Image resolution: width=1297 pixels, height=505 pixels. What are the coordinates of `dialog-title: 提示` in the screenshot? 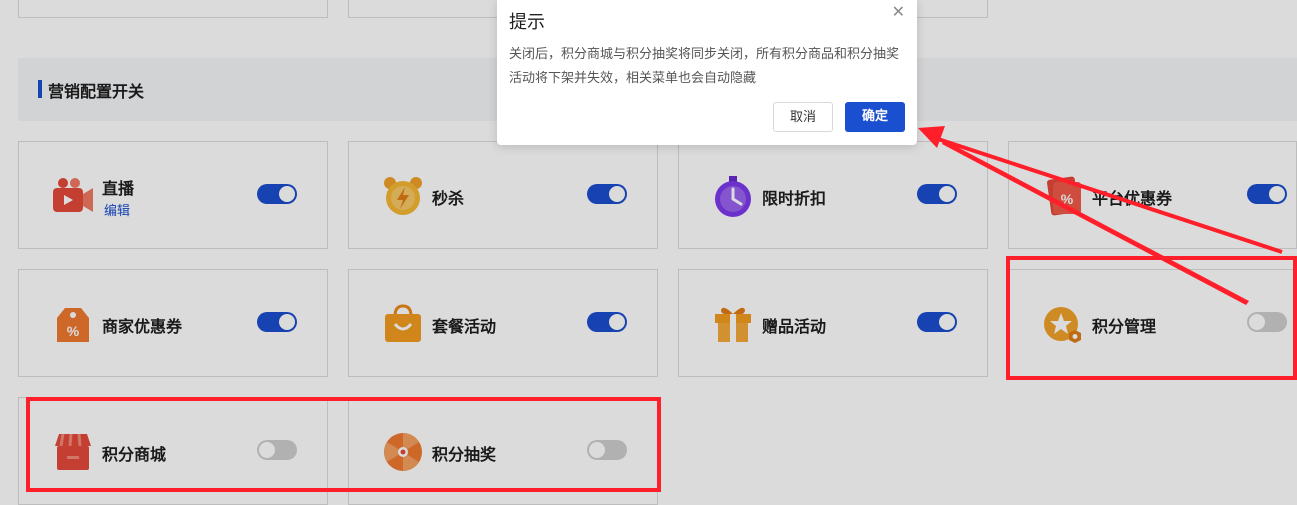 It's located at (527, 22).